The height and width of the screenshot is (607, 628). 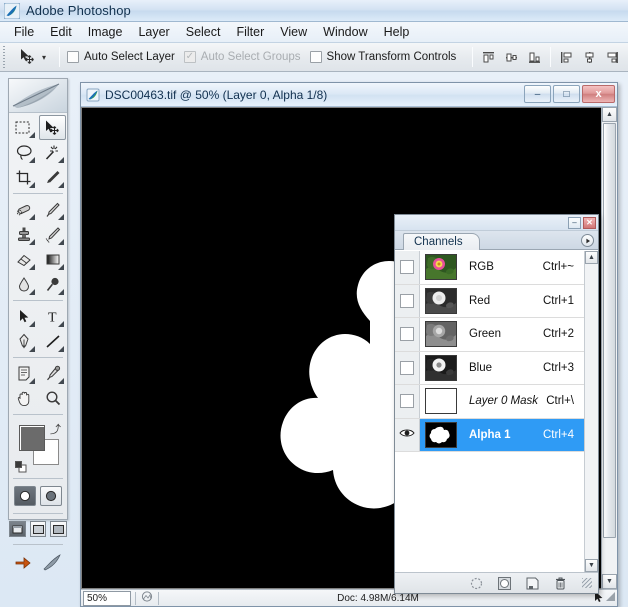 I want to click on channel-row-rgb: RGB Ctrl+~, so click(x=489, y=268).